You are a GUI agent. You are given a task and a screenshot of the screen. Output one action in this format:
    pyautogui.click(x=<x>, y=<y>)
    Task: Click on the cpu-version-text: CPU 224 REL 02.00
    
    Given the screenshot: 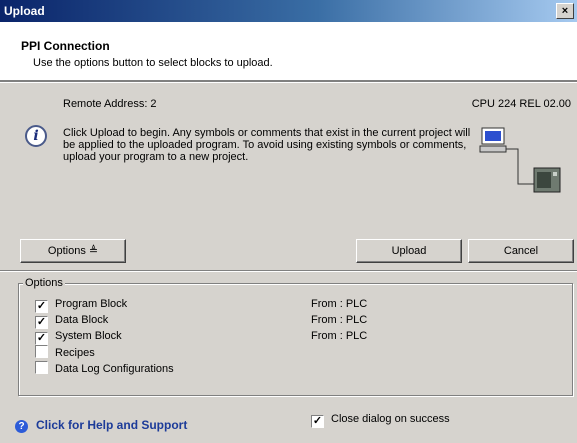 What is the action you would take?
    pyautogui.click(x=521, y=104)
    